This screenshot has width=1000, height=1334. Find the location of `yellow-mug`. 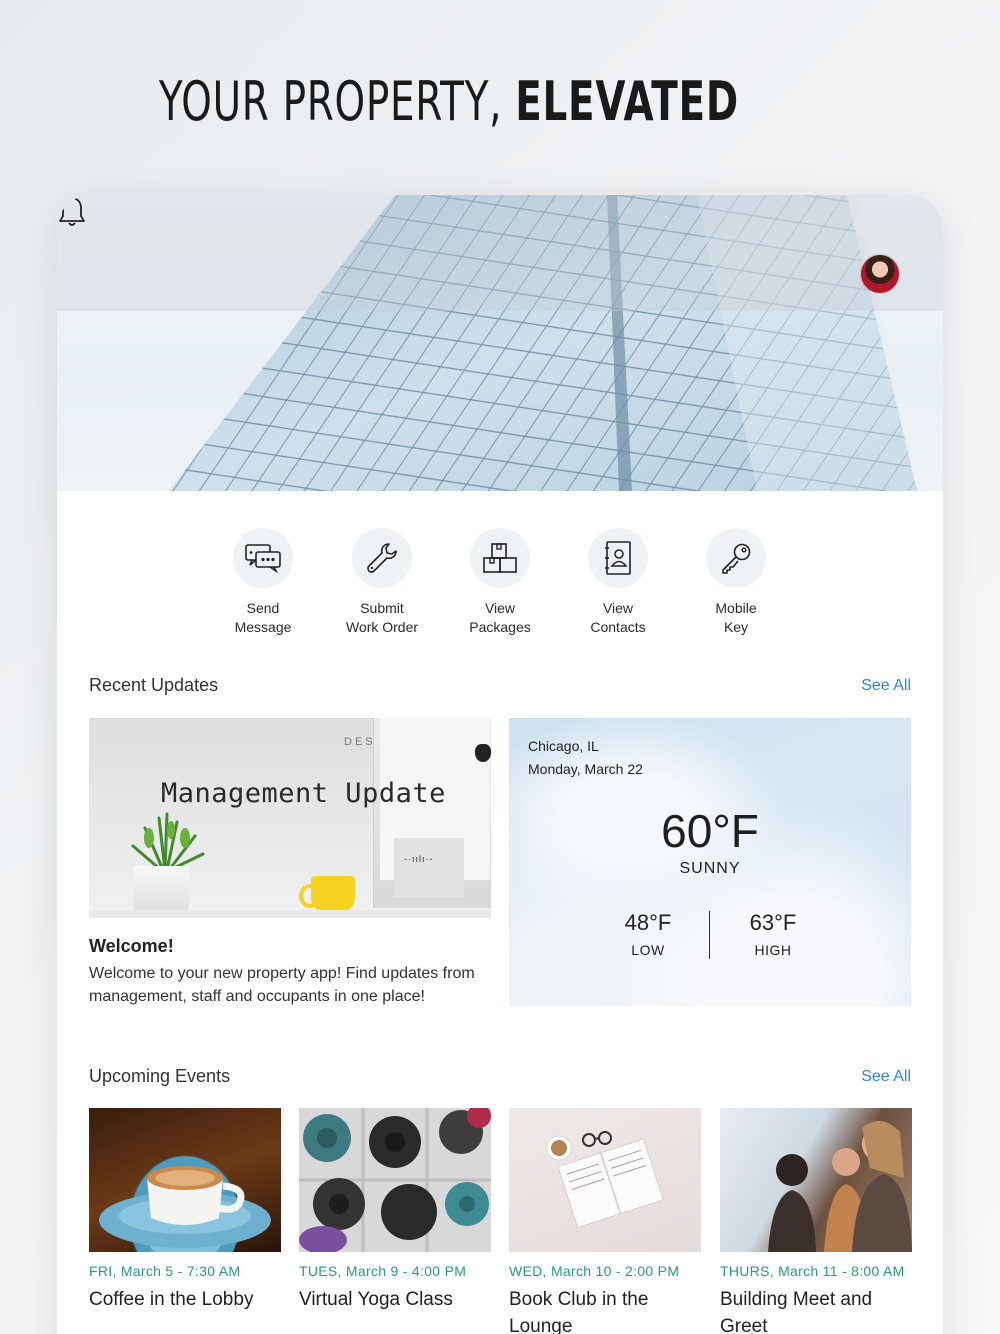

yellow-mug is located at coordinates (327, 894).